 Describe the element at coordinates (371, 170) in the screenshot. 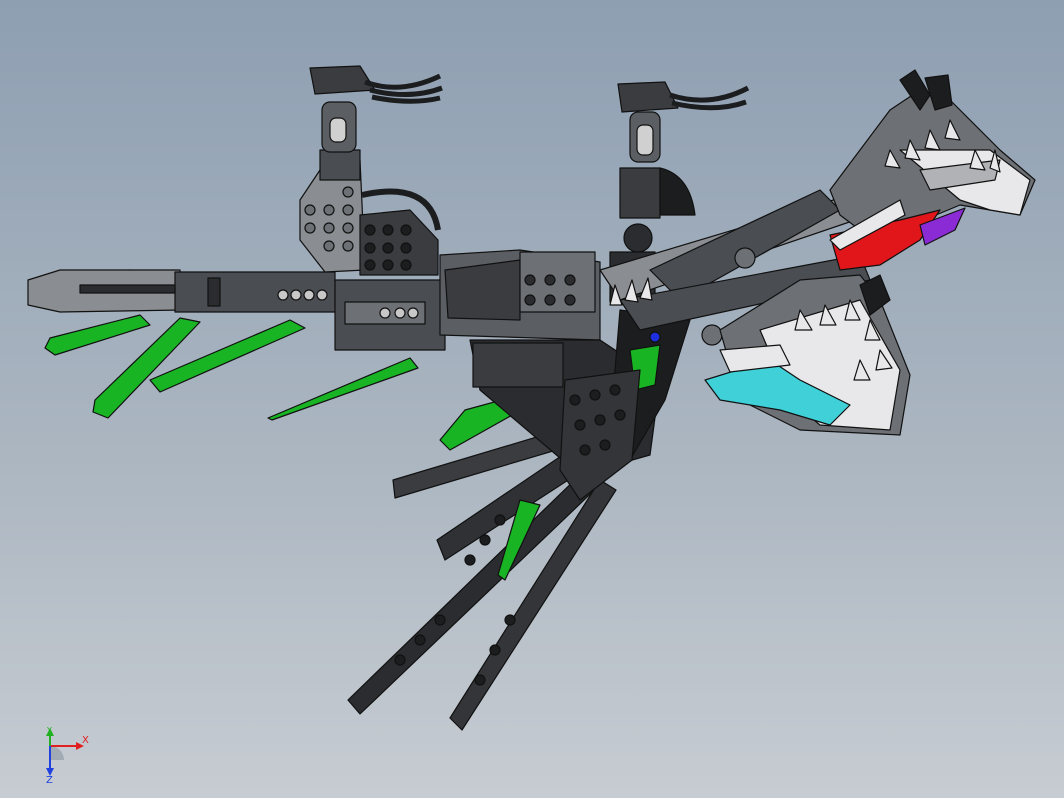

I see `left-leg` at that location.